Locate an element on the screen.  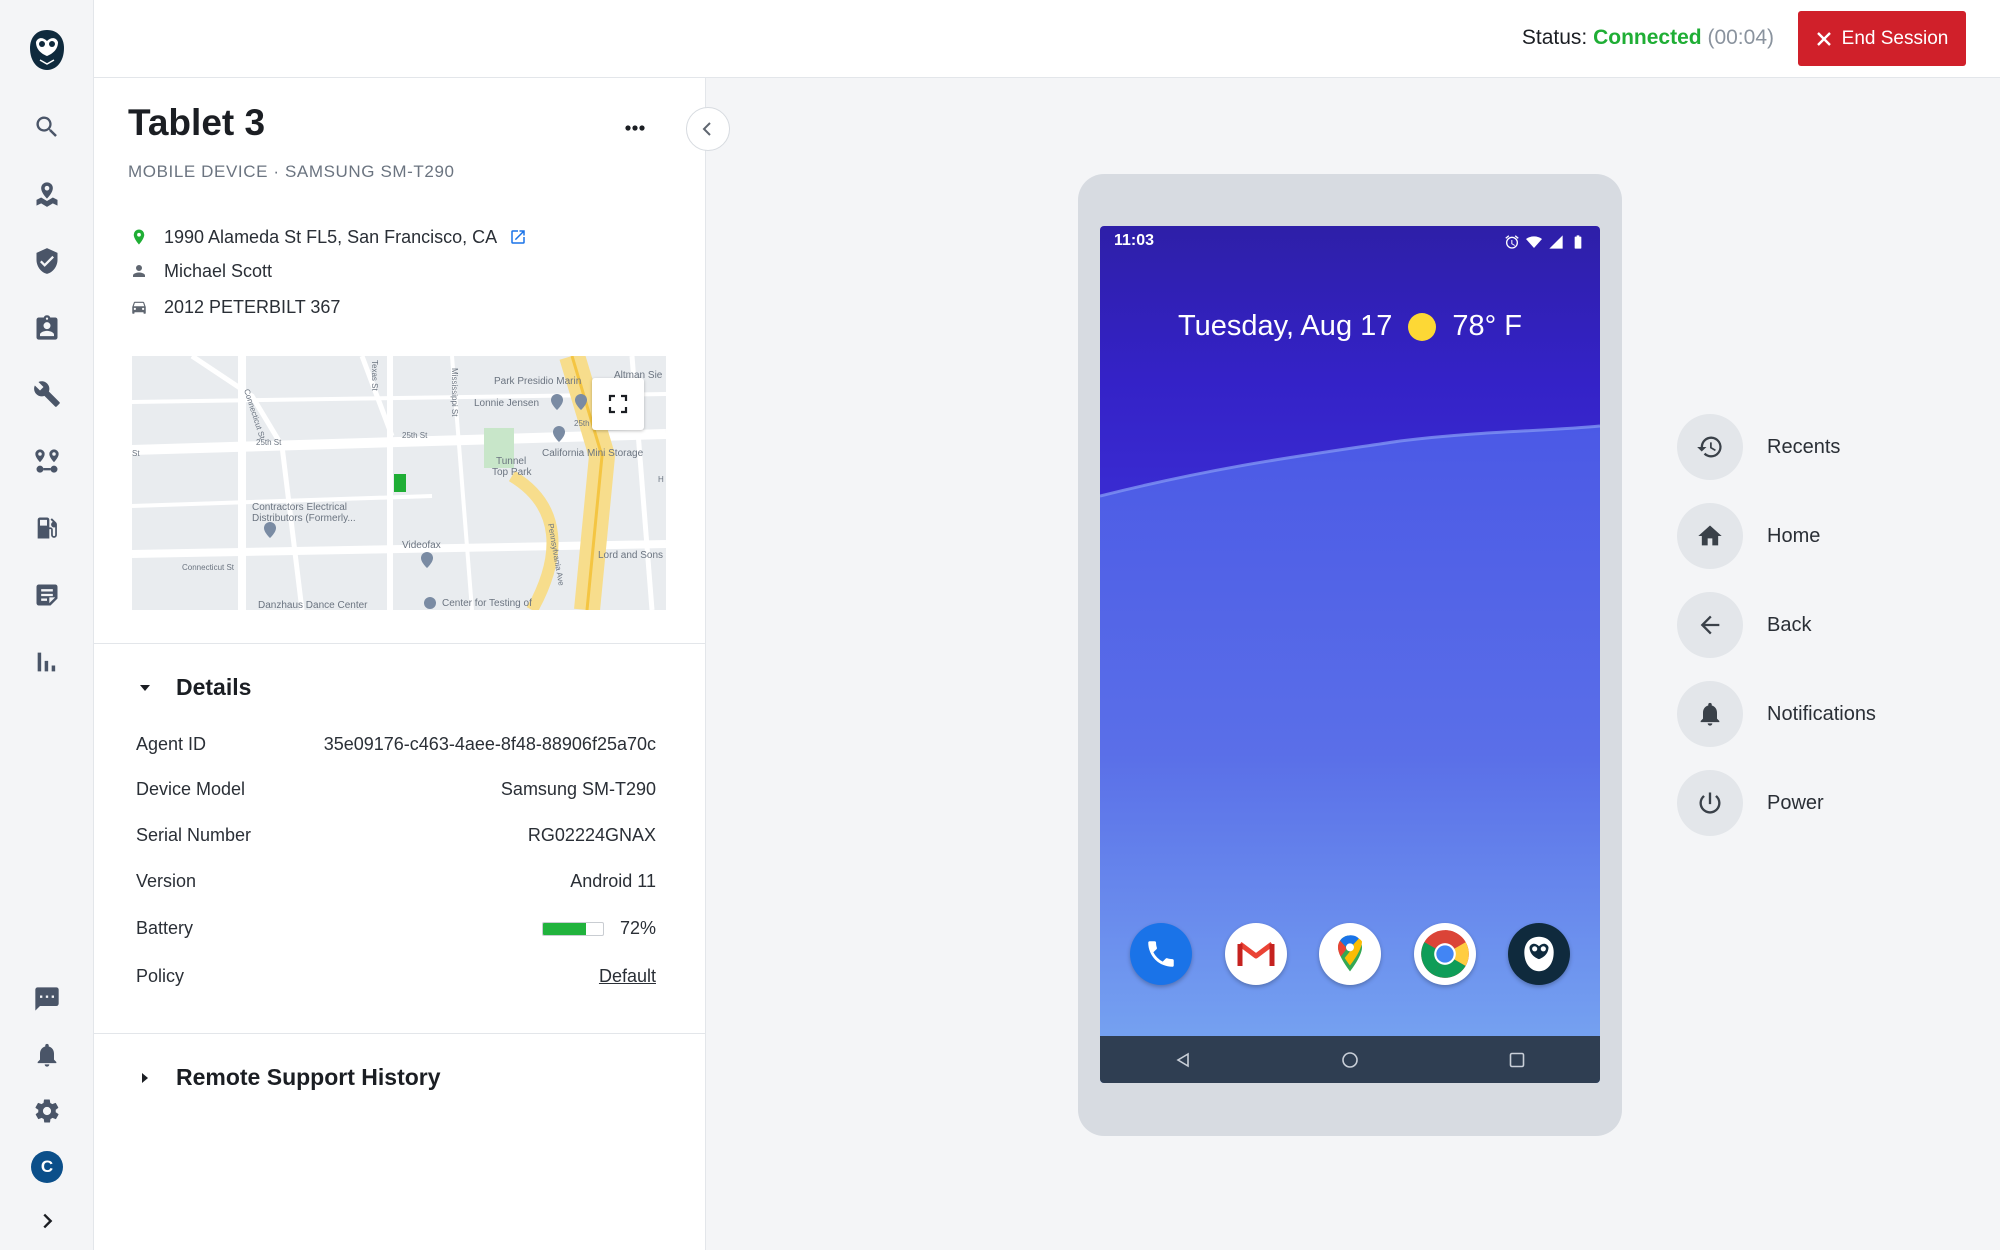
map-label: Center for Testing of is located at coordinates (487, 603).